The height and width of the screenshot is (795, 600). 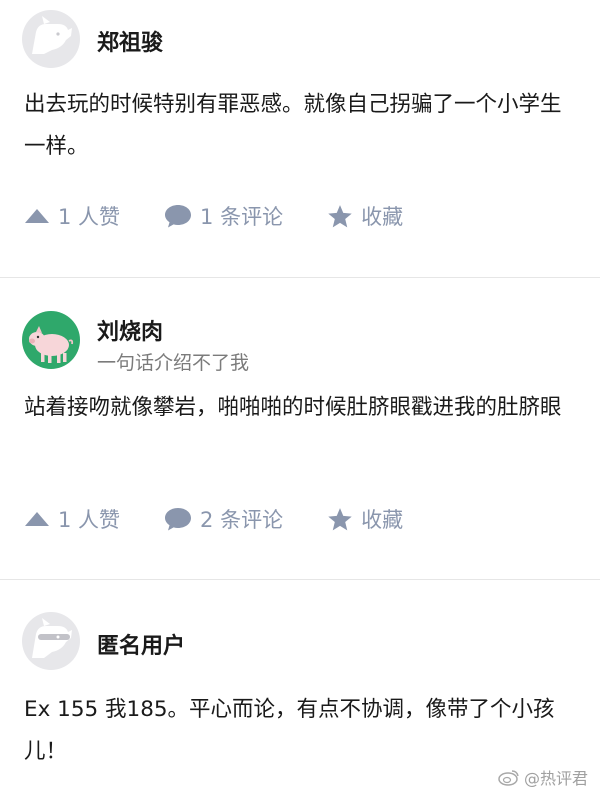 I want to click on pig-avatar, so click(x=51, y=340).